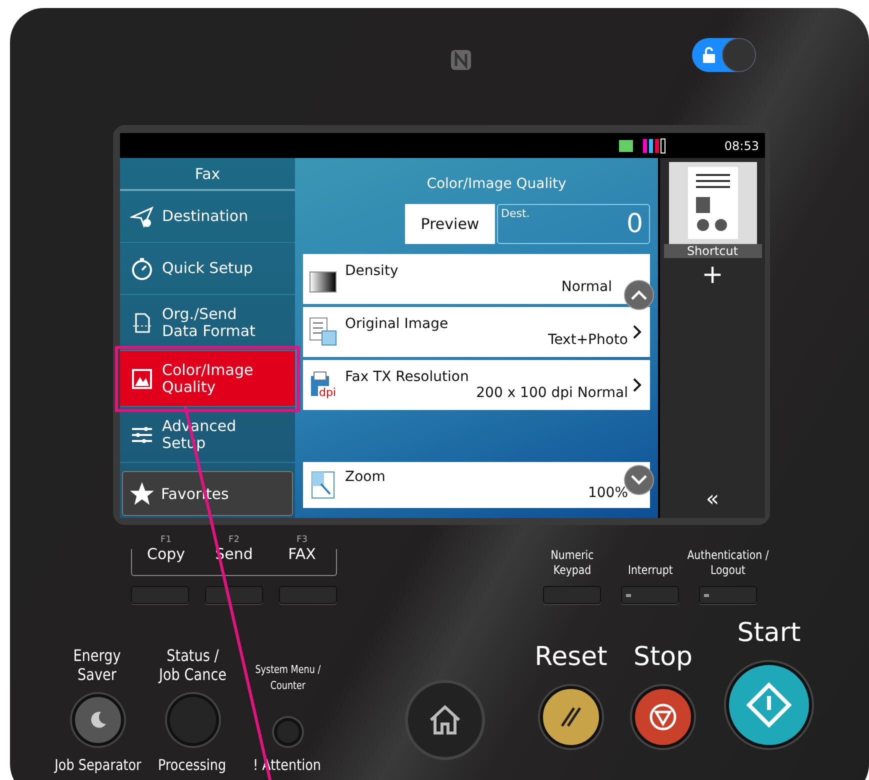  Describe the element at coordinates (166, 540) in the screenshot. I see `function-key-number: F1` at that location.